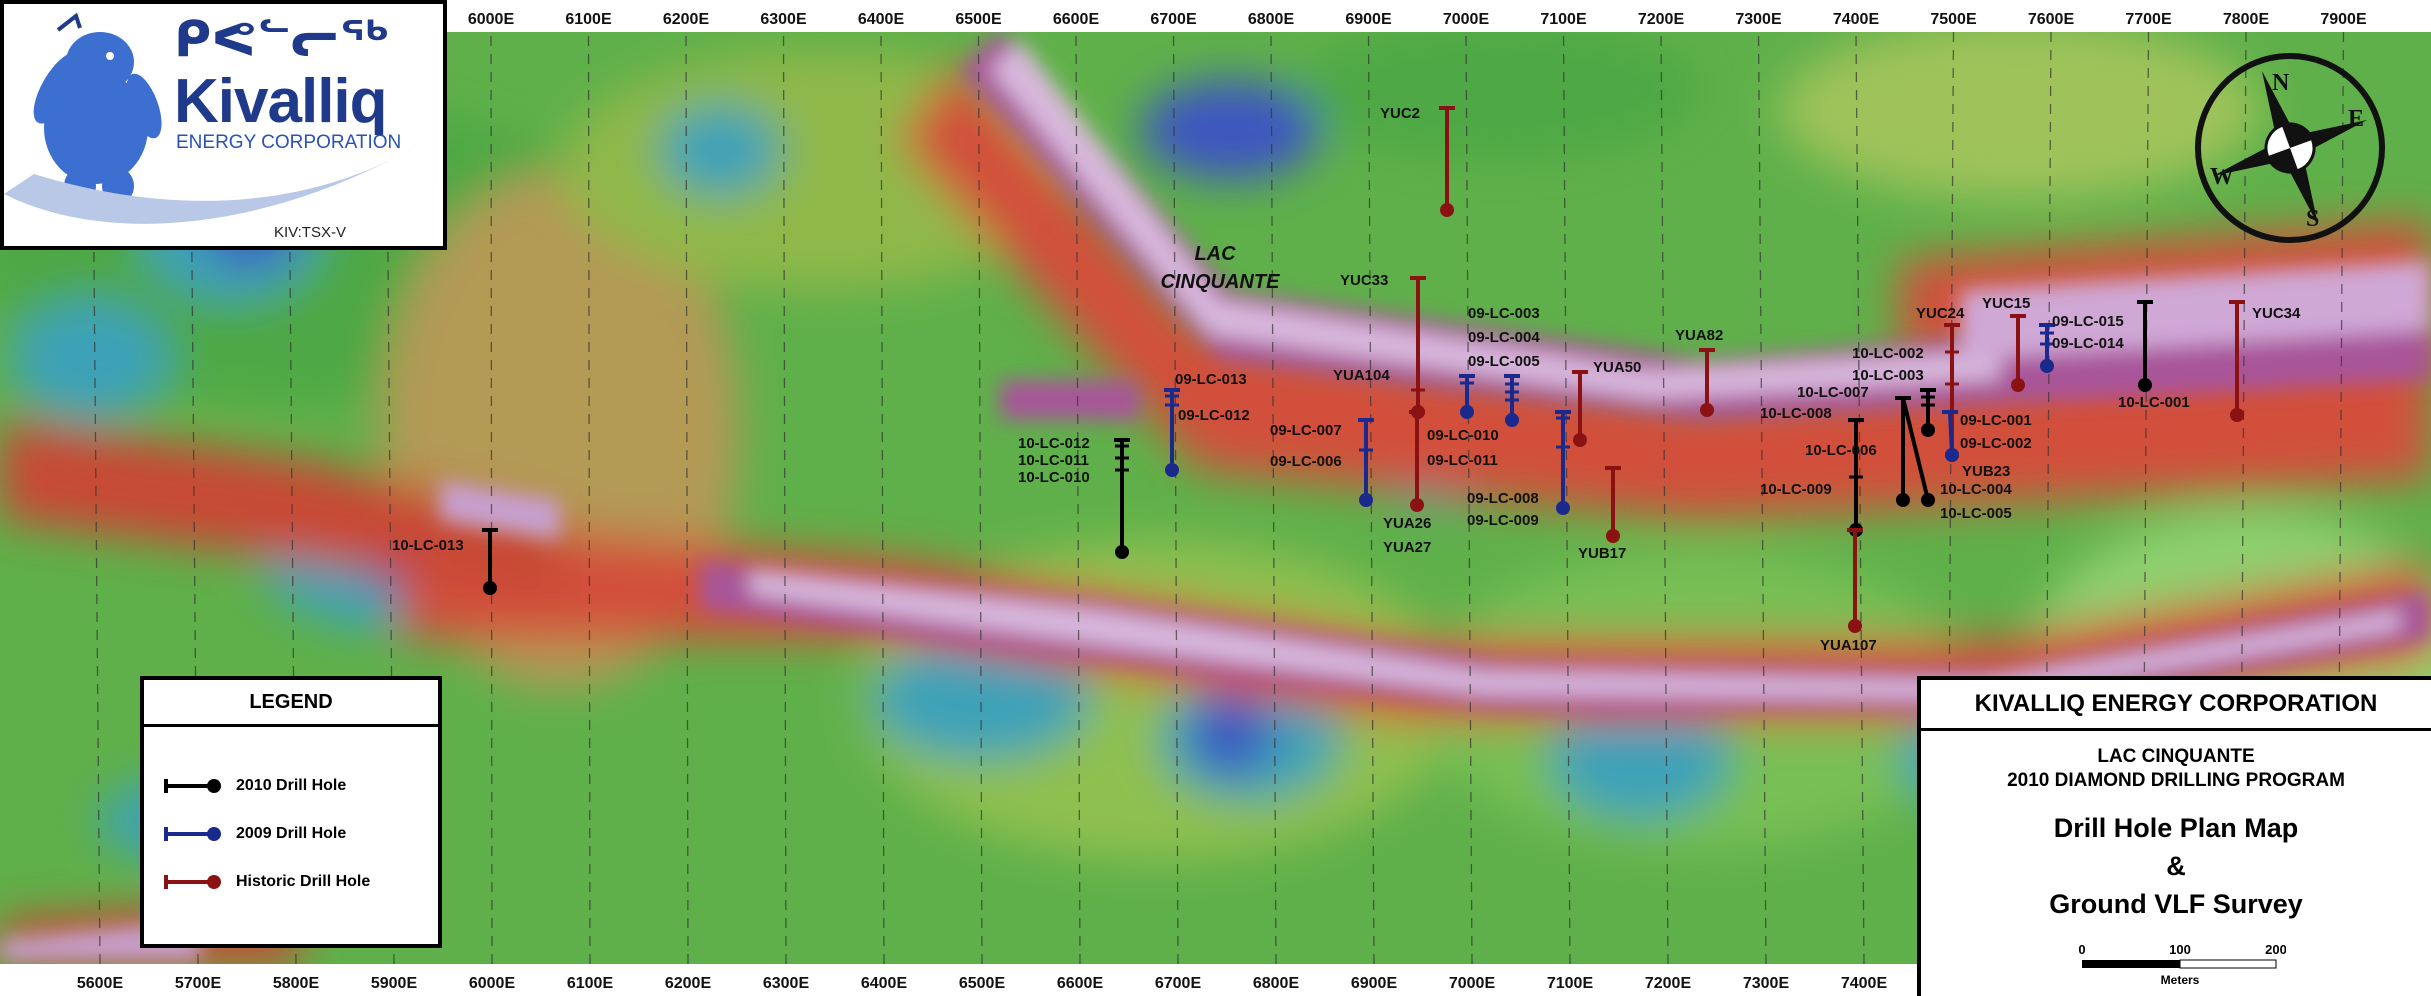 The width and height of the screenshot is (2431, 996). What do you see at coordinates (1221, 282) in the screenshot?
I see `lake-label-line2: CINQUANTE` at bounding box center [1221, 282].